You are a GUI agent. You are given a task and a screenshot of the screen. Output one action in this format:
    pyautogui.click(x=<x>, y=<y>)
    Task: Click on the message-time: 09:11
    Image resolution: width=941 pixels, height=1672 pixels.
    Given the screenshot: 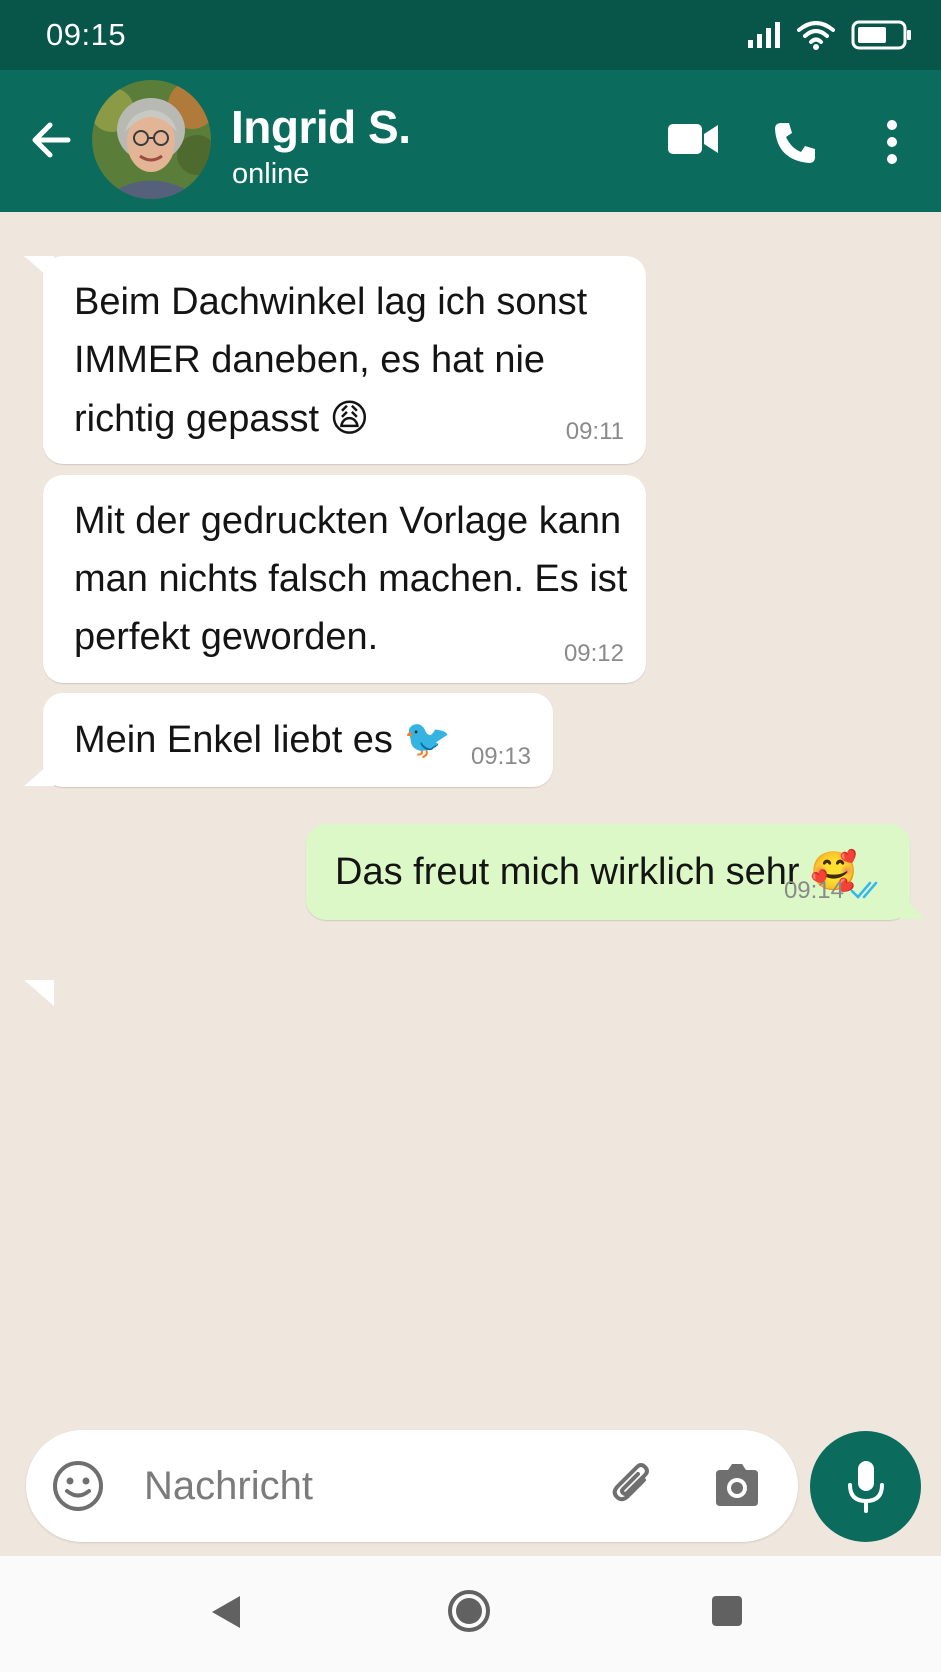 What is the action you would take?
    pyautogui.click(x=594, y=431)
    